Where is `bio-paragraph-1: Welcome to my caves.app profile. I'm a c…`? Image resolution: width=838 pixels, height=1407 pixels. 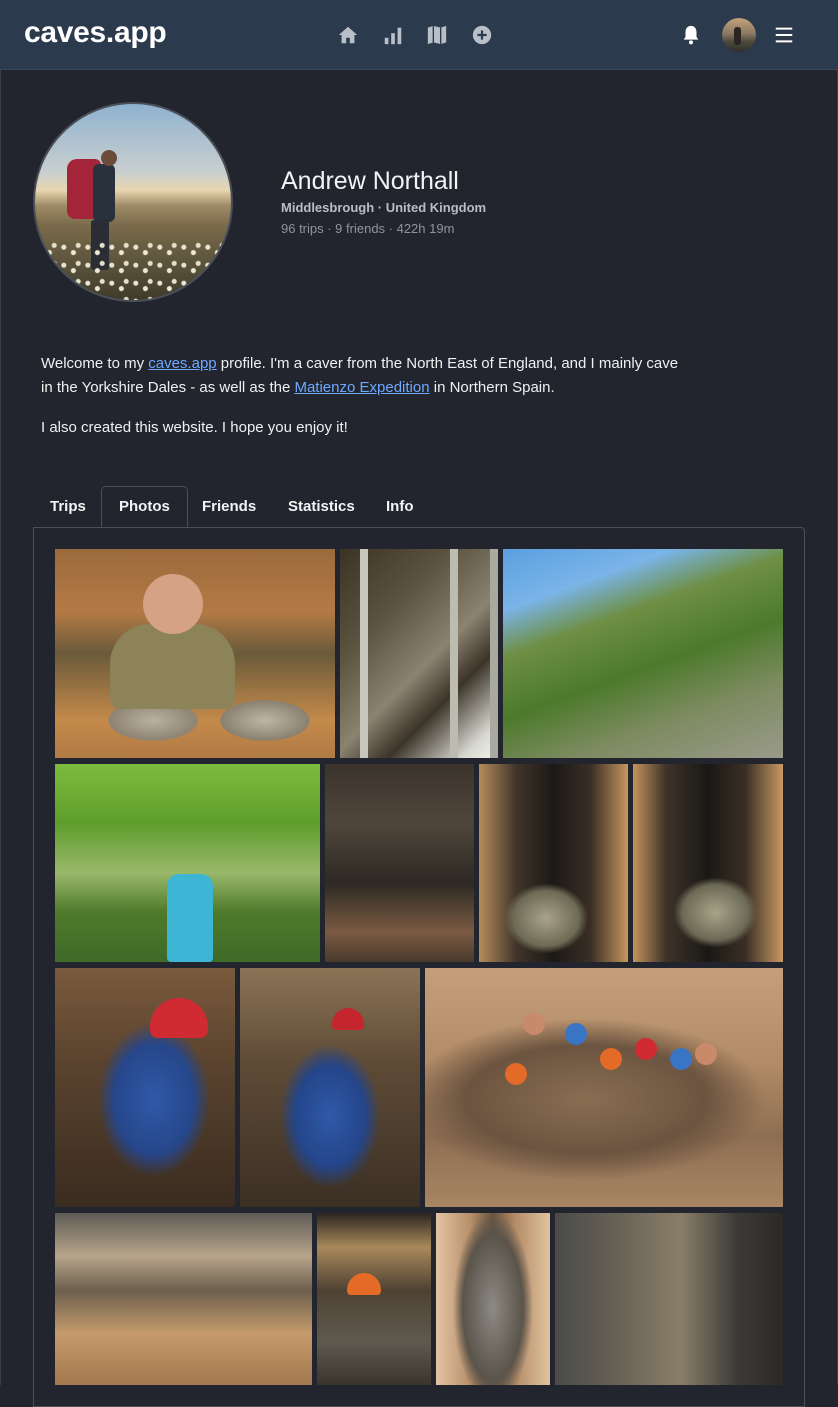
bio-paragraph-1: Welcome to my caves.app profile. I'm a c… is located at coordinates (361, 376).